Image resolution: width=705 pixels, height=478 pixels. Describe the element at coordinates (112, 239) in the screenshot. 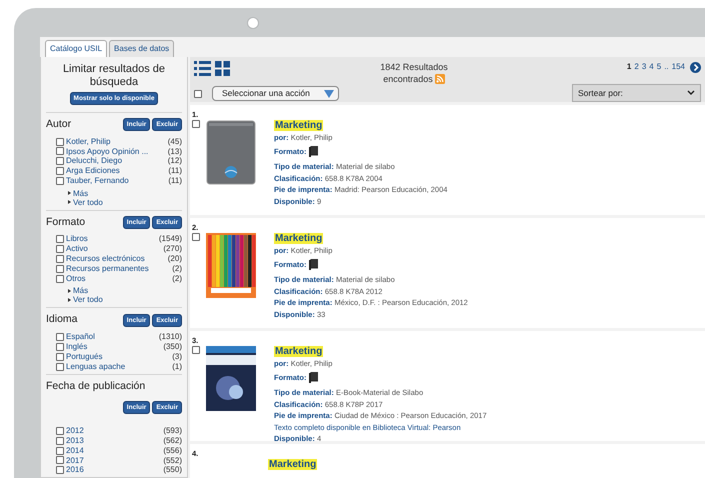

I see `facet-option: Libros` at that location.